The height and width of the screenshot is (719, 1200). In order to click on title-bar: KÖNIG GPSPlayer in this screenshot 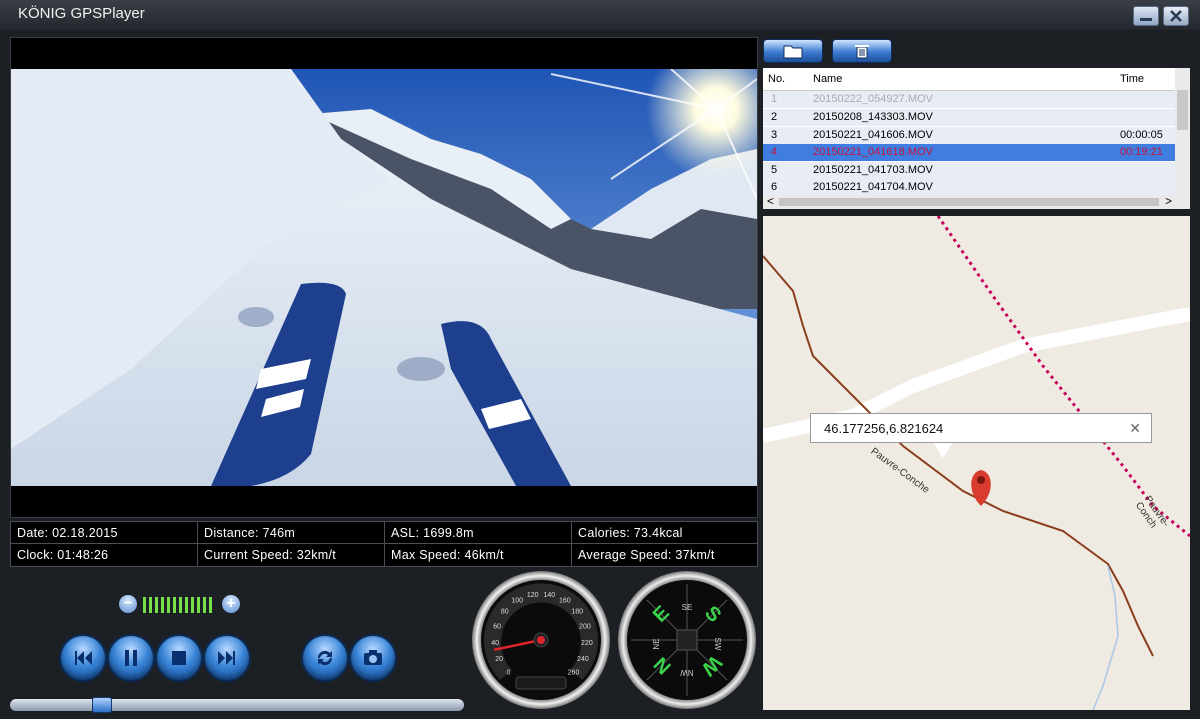, I will do `click(600, 15)`.